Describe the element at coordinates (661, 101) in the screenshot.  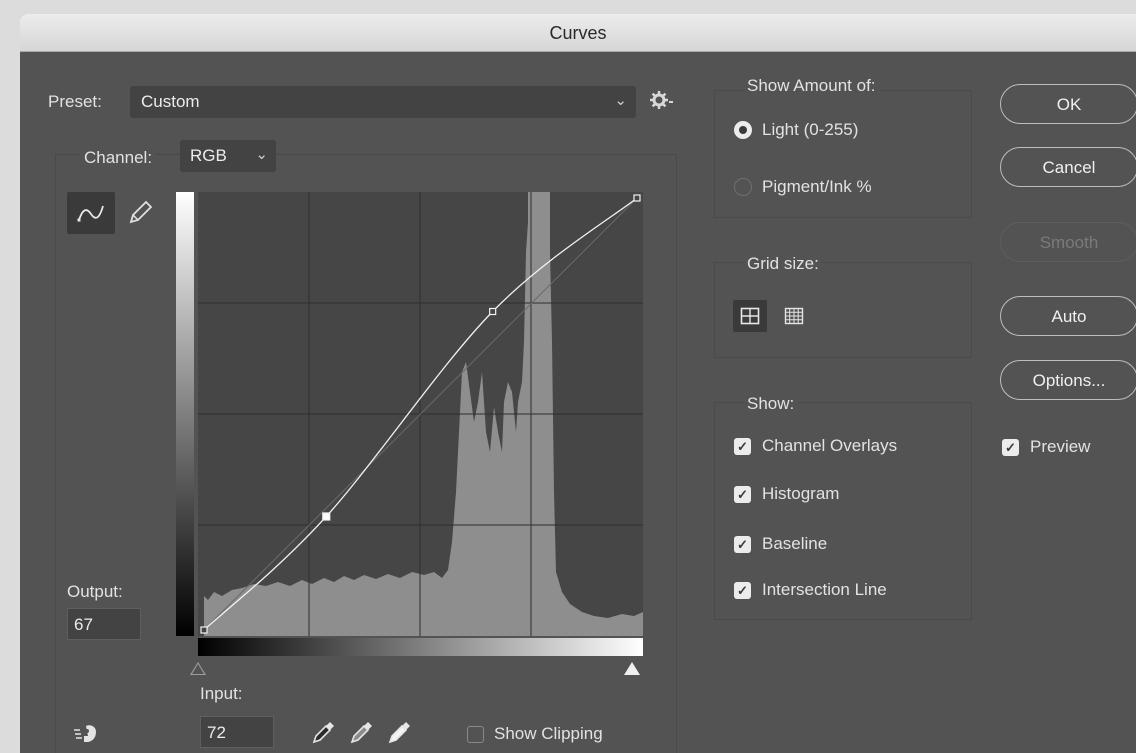
I see `gear-icon` at that location.